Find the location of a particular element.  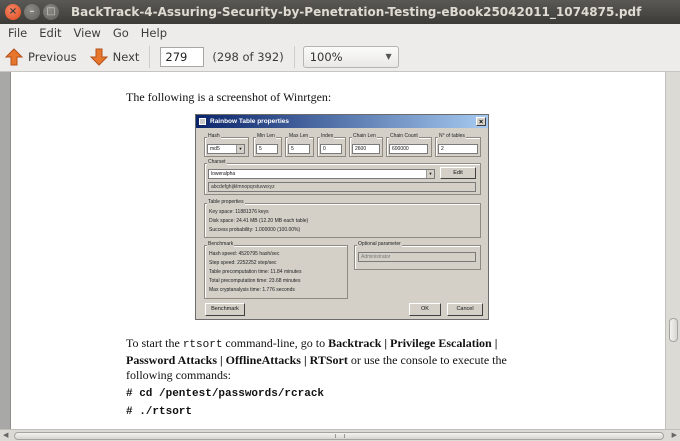

command-line-2: # ./rtsort is located at coordinates (159, 412).